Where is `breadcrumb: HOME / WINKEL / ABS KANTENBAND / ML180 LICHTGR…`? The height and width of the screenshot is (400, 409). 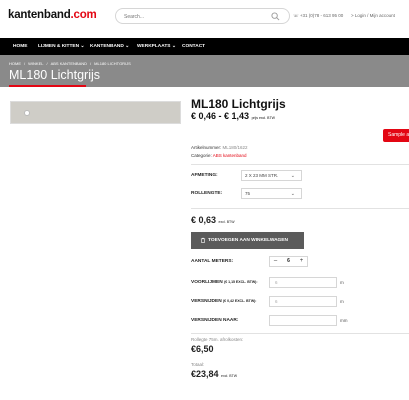 breadcrumb: HOME / WINKEL / ABS KANTENBAND / ML180 LICHTGR… is located at coordinates (71, 63).